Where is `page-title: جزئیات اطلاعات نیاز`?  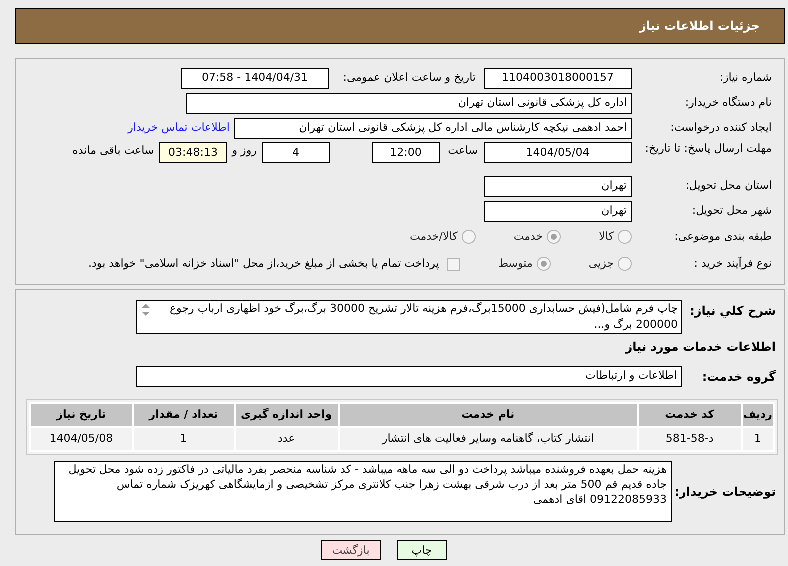 page-title: جزئیات اطلاعات نیاز is located at coordinates (699, 26).